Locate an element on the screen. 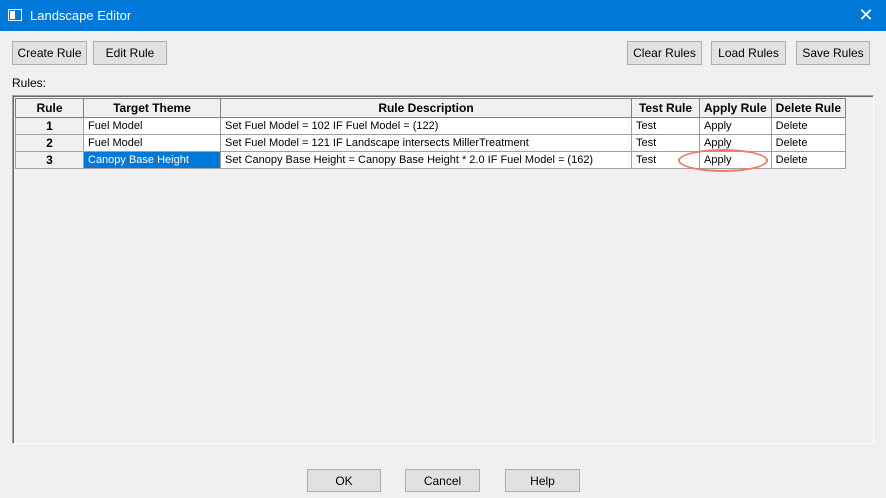  create-rule-button: Create Rule is located at coordinates (49, 53).